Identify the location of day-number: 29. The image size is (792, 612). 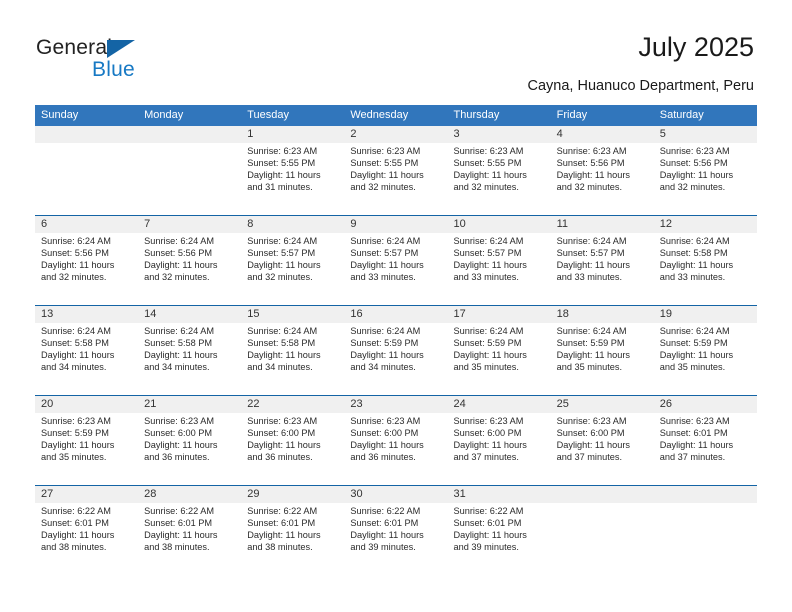
(292, 494).